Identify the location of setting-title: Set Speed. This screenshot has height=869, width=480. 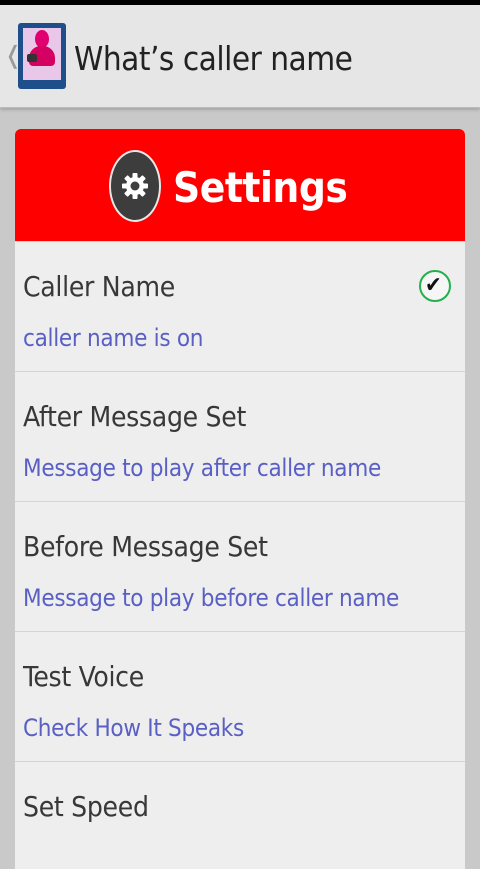
(86, 806).